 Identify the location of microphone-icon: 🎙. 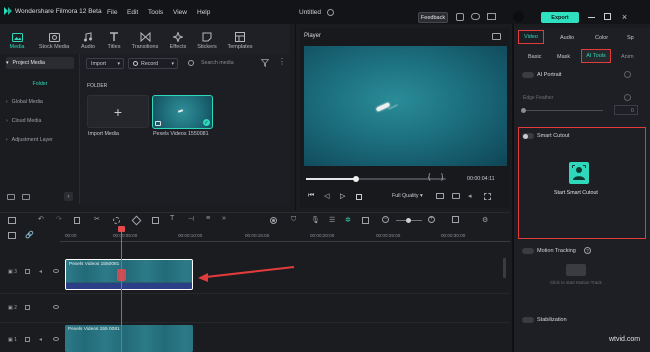
(315, 220).